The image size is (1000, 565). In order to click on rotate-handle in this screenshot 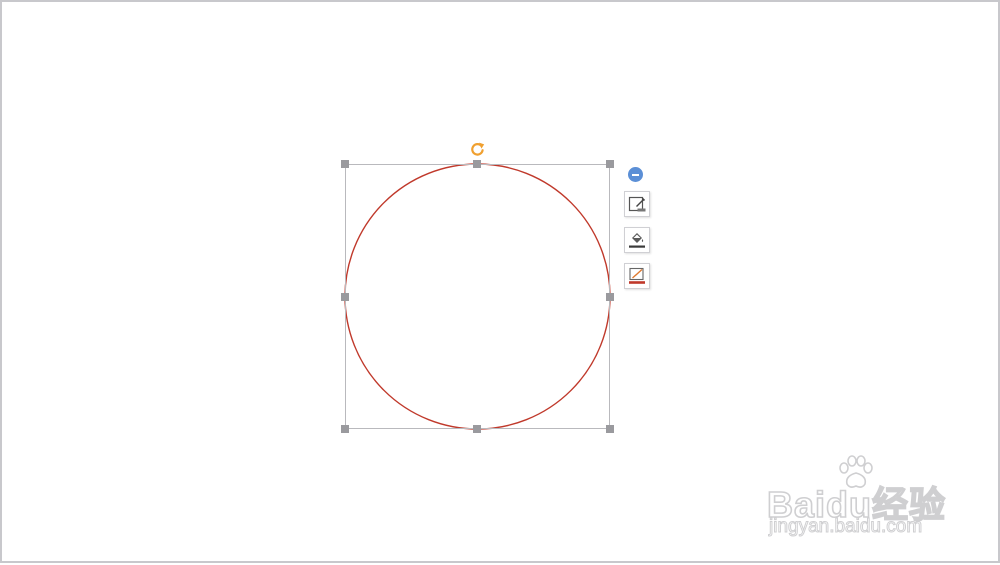, I will do `click(477, 149)`.